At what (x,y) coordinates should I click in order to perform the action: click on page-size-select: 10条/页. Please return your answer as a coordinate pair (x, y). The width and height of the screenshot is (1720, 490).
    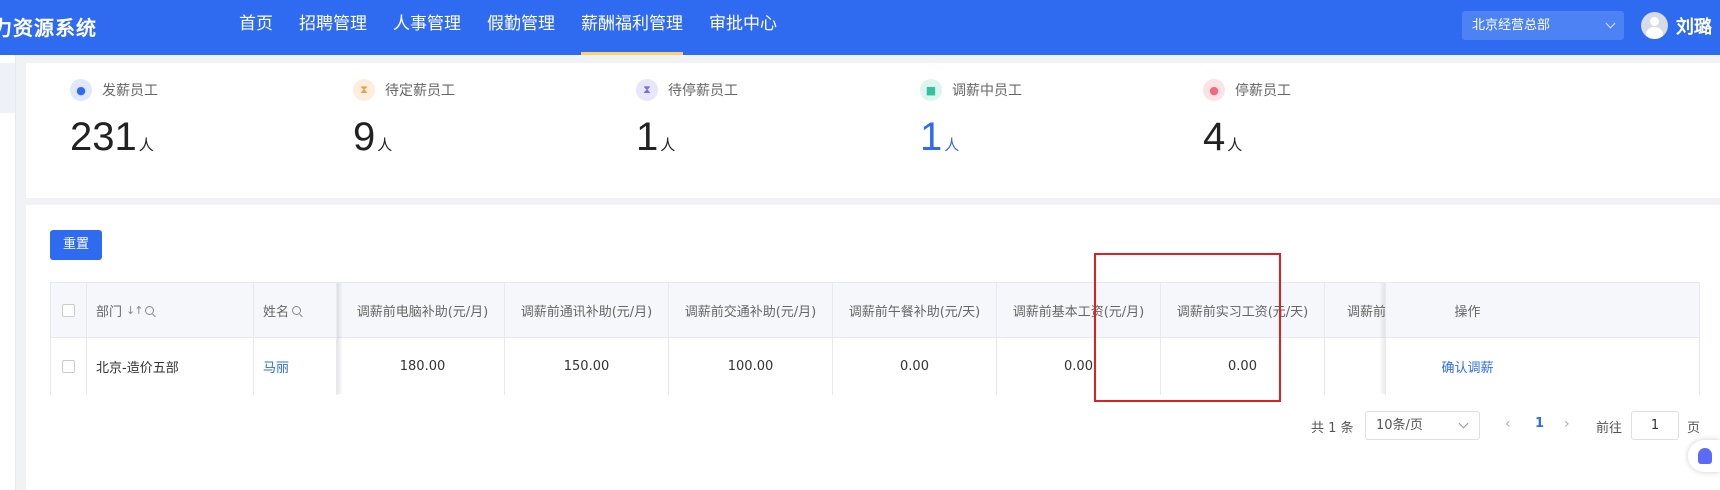
    Looking at the image, I should click on (1422, 425).